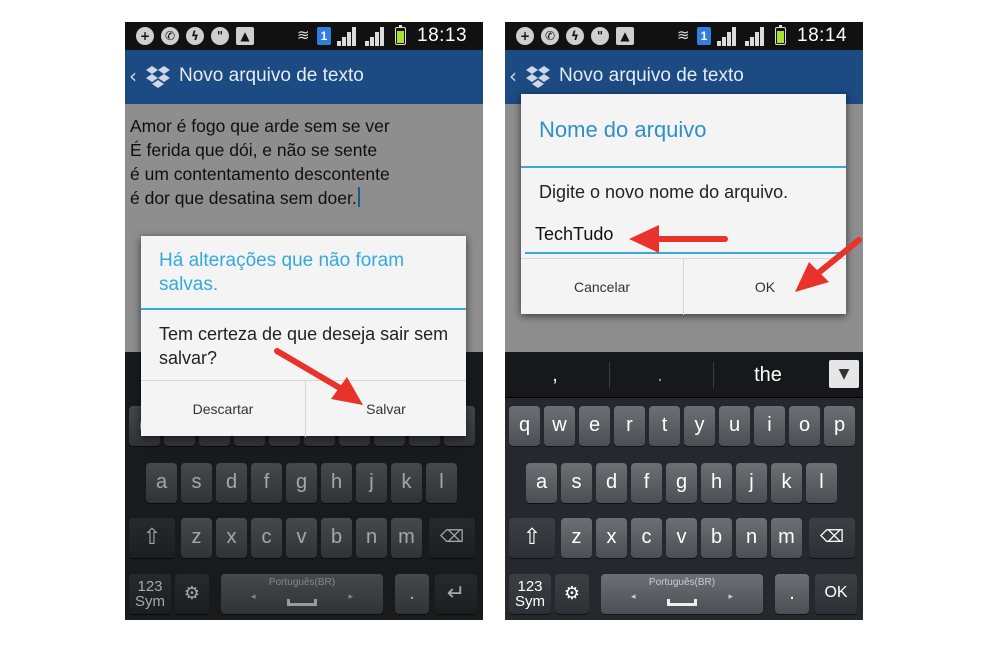 The image size is (984, 646). What do you see at coordinates (682, 582) in the screenshot?
I see `space-language-label: Português(BR)` at bounding box center [682, 582].